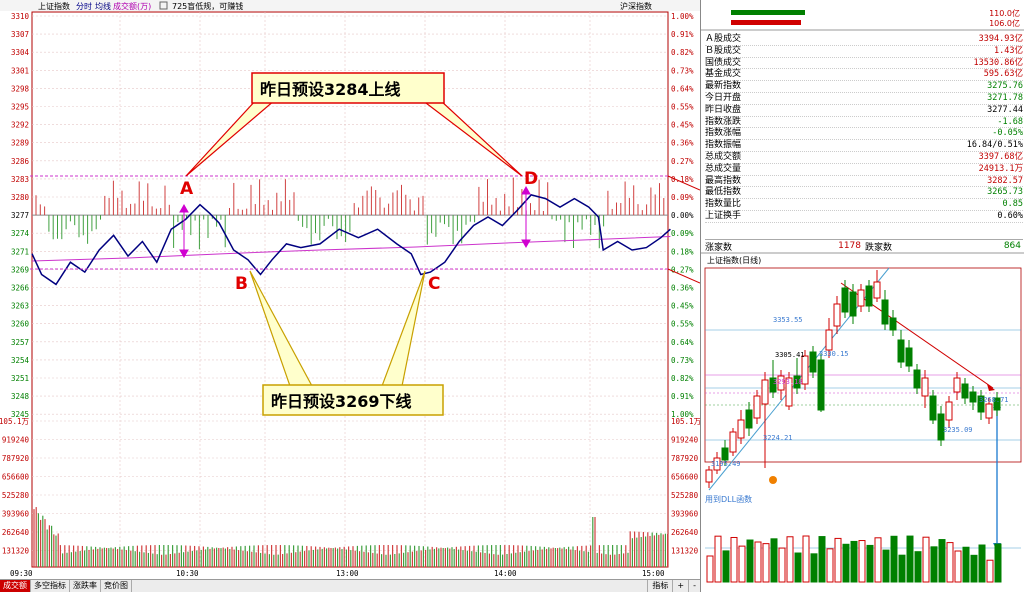 This screenshot has width=1024, height=592. I want to click on kline-price-label: 3293.18, so click(788, 382).